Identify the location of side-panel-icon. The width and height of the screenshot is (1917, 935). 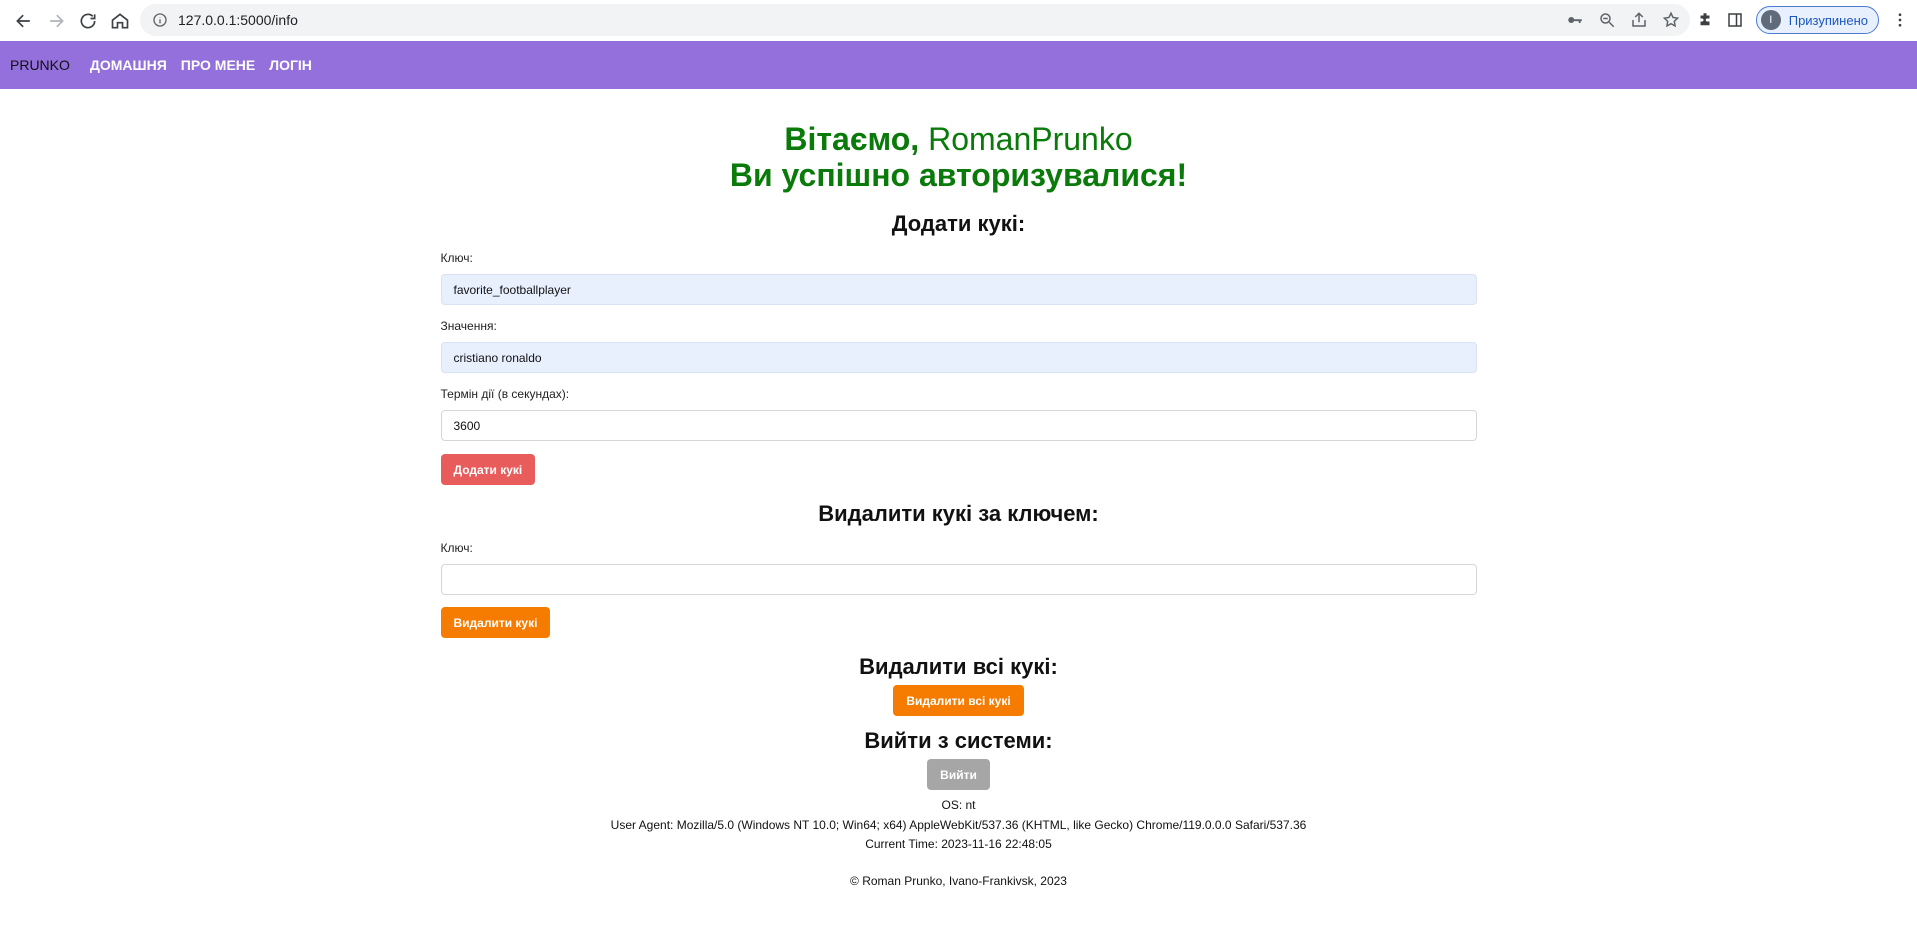
(1735, 20).